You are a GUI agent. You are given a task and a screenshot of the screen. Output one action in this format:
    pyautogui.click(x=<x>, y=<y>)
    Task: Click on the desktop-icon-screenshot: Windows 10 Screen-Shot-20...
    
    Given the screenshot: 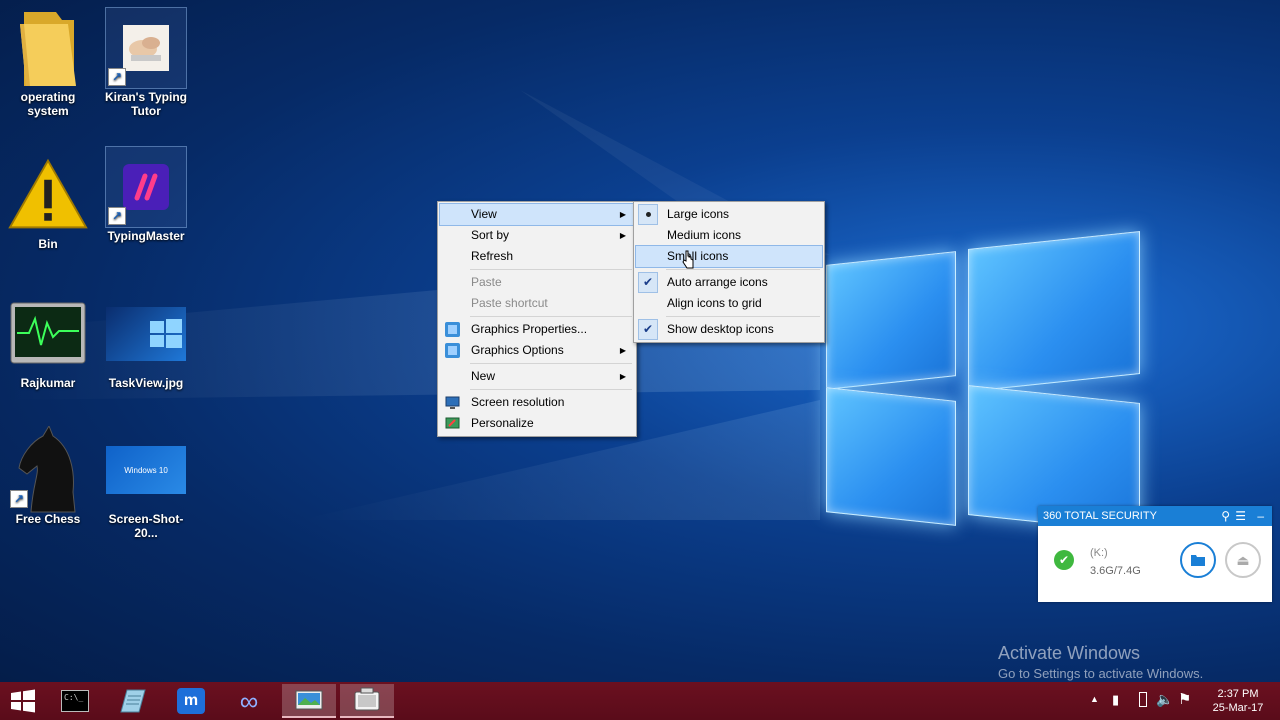 What is the action you would take?
    pyautogui.click(x=146, y=485)
    